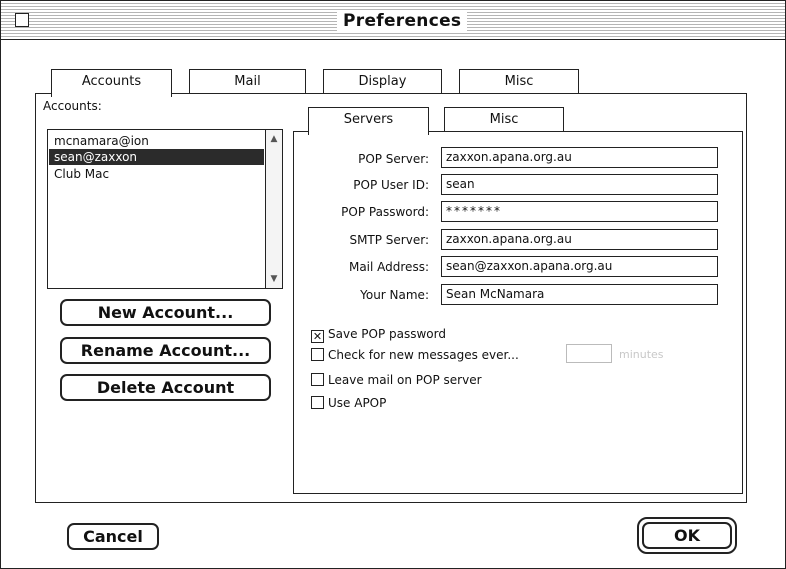  What do you see at coordinates (405, 380) in the screenshot?
I see `leave-mail-label: Leave mail on POP server` at bounding box center [405, 380].